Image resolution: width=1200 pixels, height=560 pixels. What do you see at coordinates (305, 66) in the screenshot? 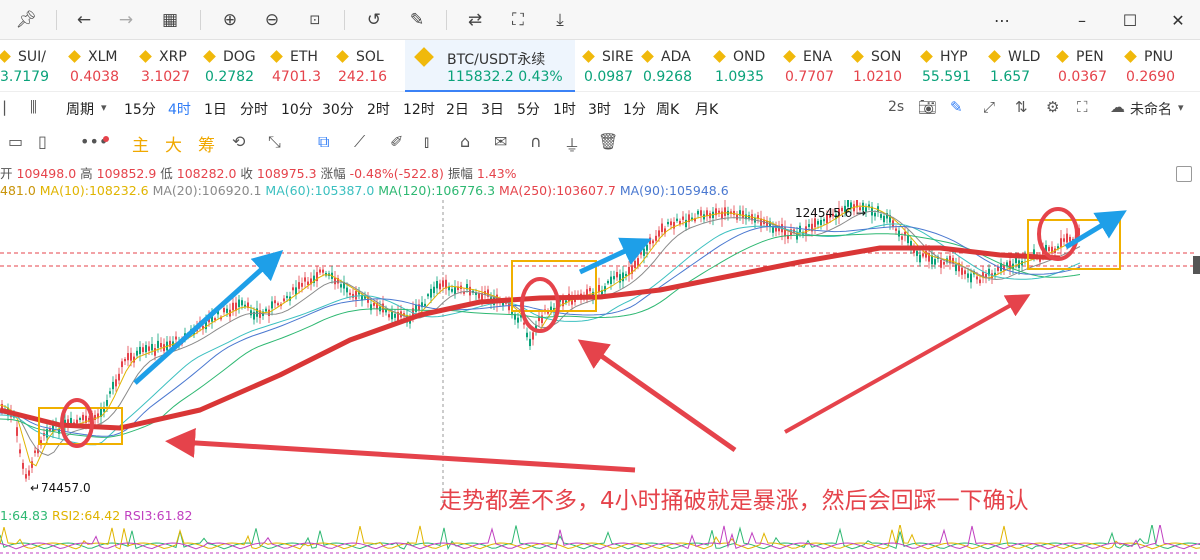
I see `ticker-4: ETH 4701.3` at bounding box center [305, 66].